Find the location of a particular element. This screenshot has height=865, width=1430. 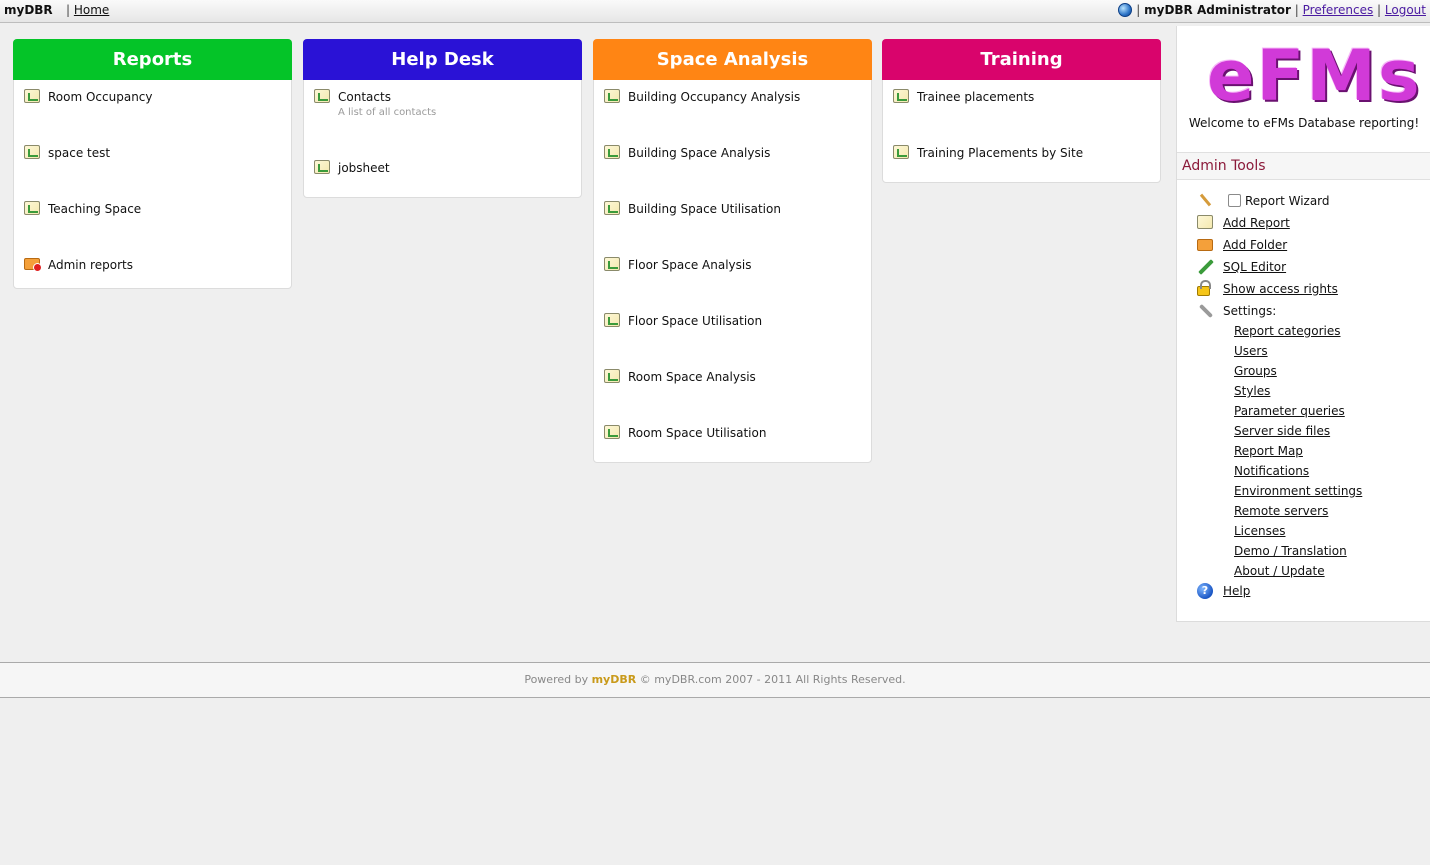

report-wizard-checkbox is located at coordinates (1234, 200).